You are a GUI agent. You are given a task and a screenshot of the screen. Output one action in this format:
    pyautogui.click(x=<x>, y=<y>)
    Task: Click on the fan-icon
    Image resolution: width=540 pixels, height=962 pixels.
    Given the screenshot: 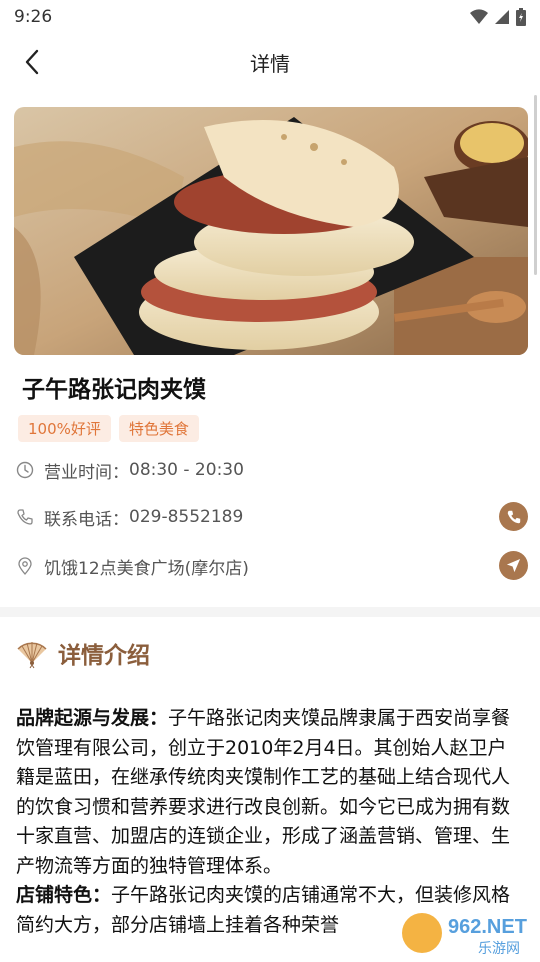 What is the action you would take?
    pyautogui.click(x=32, y=655)
    